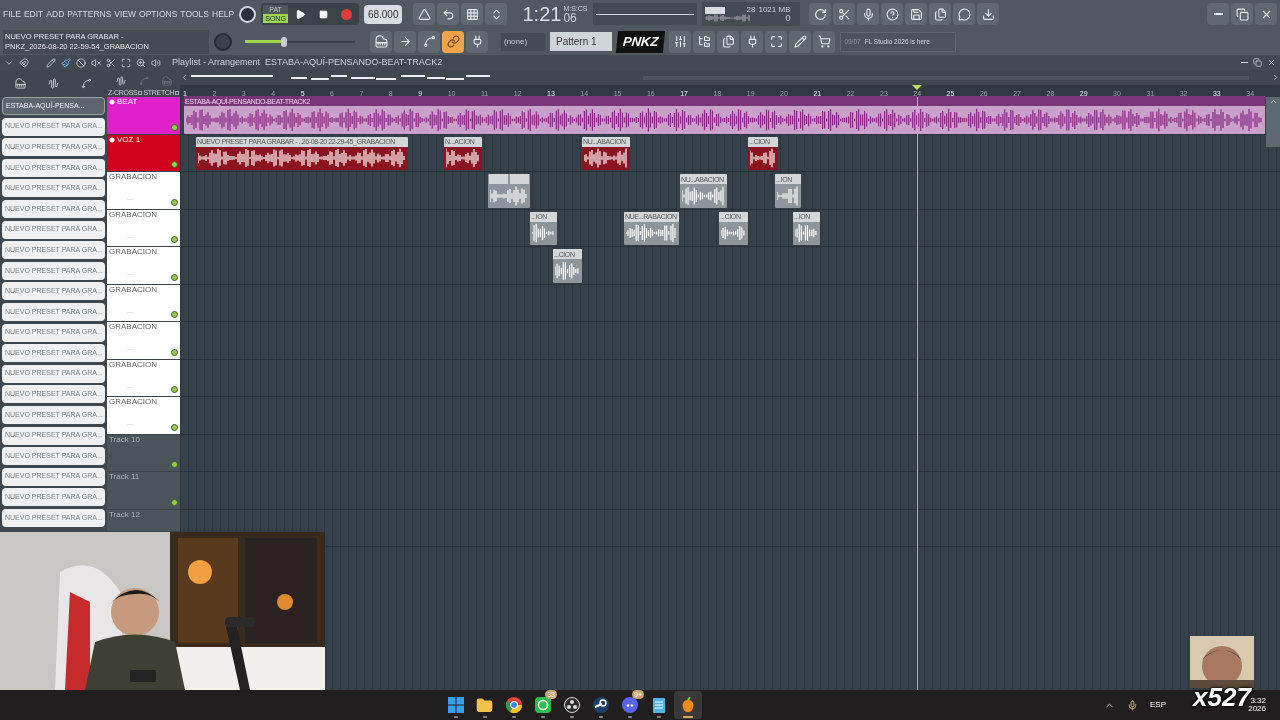 The width and height of the screenshot is (1280, 720). I want to click on curve-button, so click(429, 41).